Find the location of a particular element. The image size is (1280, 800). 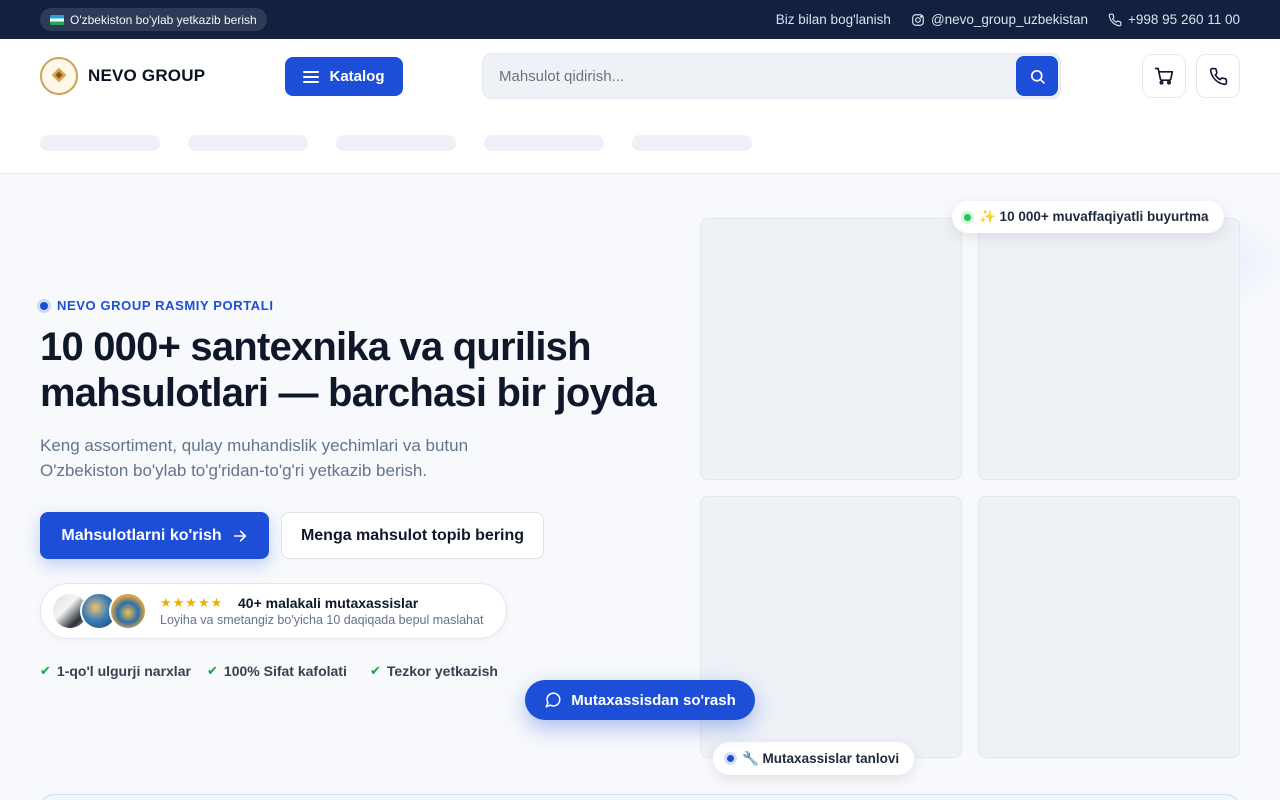

feature-item: ✔ Tezkor yetkazish is located at coordinates (434, 671).